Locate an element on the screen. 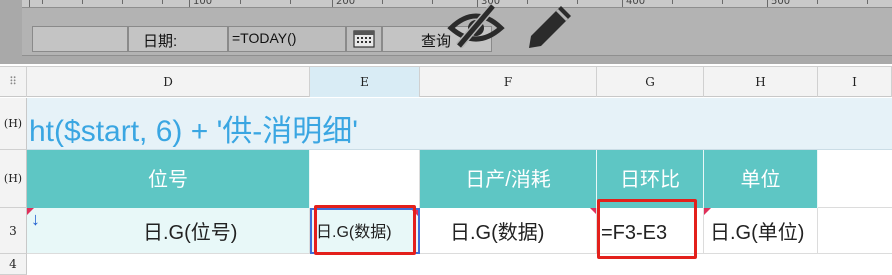 The height and width of the screenshot is (275, 892). data-cell-position-value: 日.G(位号) is located at coordinates (190, 233).